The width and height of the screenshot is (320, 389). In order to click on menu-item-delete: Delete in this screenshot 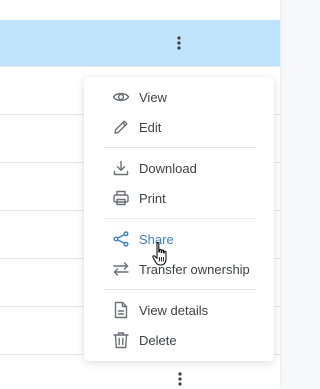, I will do `click(179, 340)`.